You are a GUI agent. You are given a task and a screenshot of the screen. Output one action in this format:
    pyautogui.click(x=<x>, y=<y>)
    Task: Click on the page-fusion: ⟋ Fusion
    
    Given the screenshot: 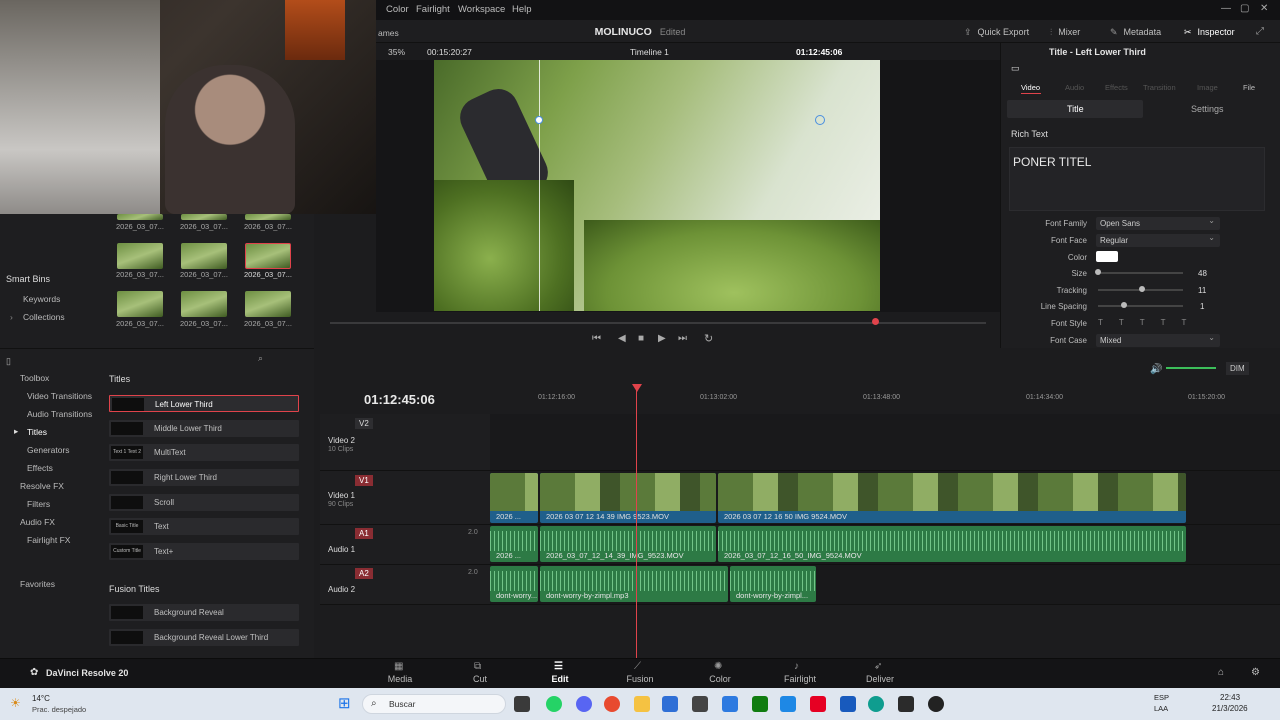 What is the action you would take?
    pyautogui.click(x=640, y=672)
    